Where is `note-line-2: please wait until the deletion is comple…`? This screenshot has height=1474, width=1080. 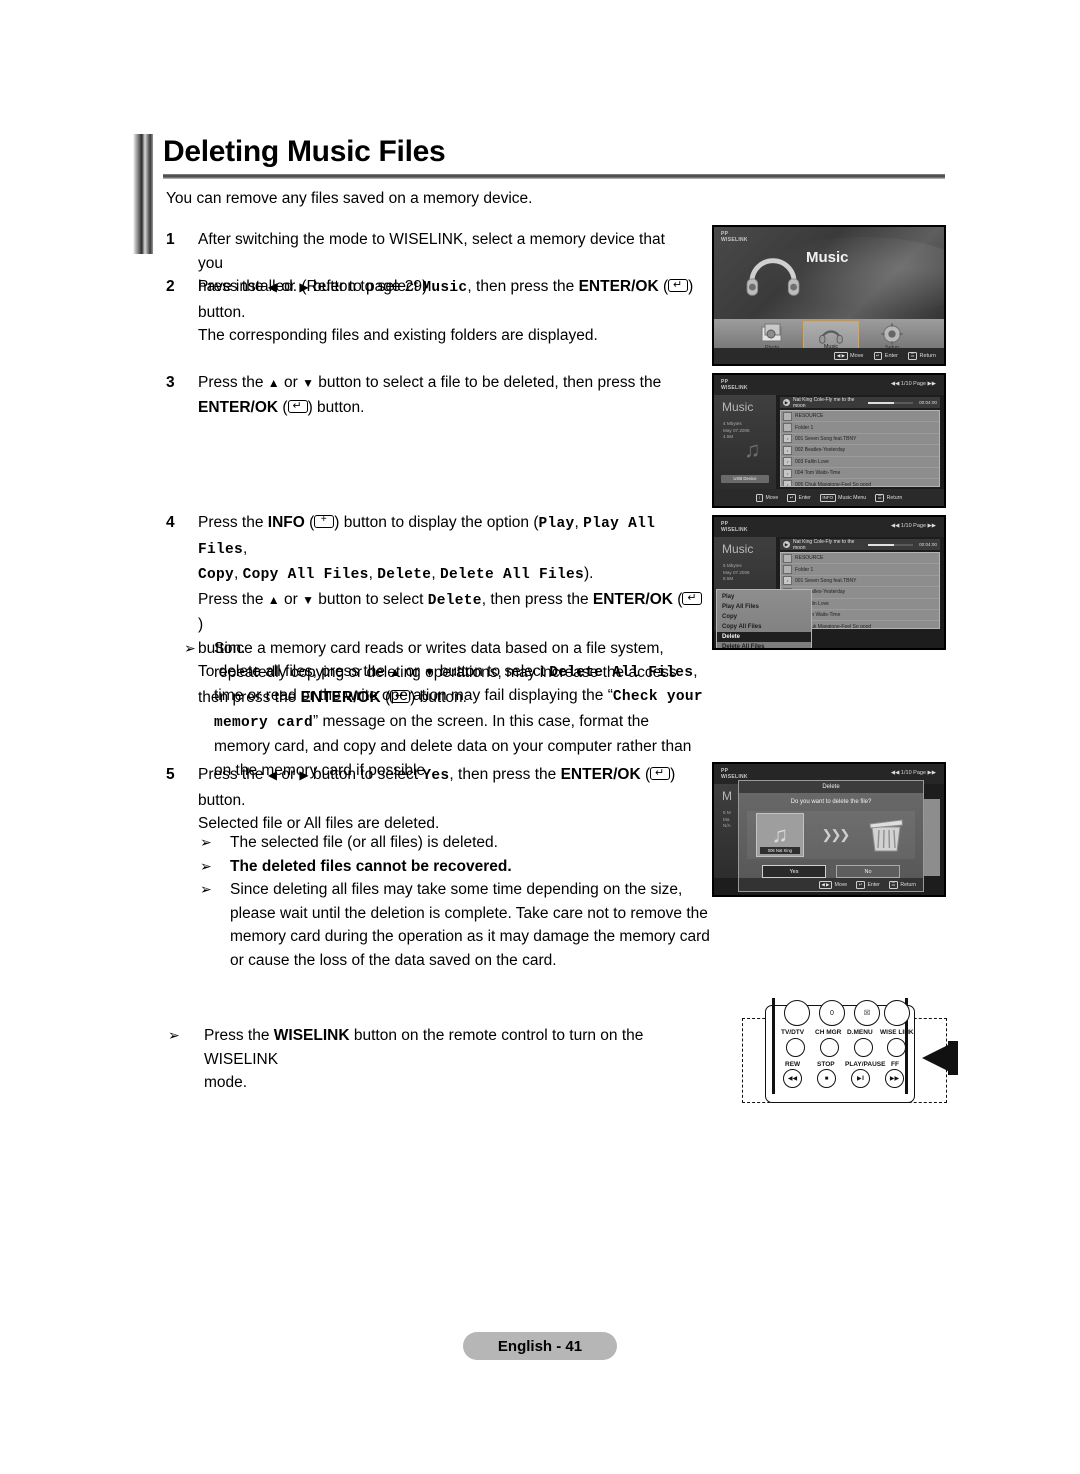
note-line-2: please wait until the deletion is comple… is located at coordinates (469, 913).